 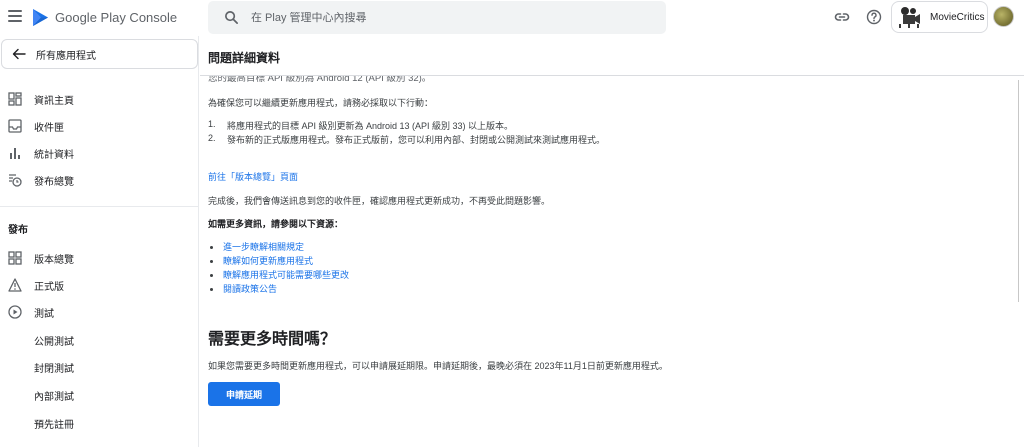 What do you see at coordinates (116, 17) in the screenshot?
I see `brand-name: Google Play Console` at bounding box center [116, 17].